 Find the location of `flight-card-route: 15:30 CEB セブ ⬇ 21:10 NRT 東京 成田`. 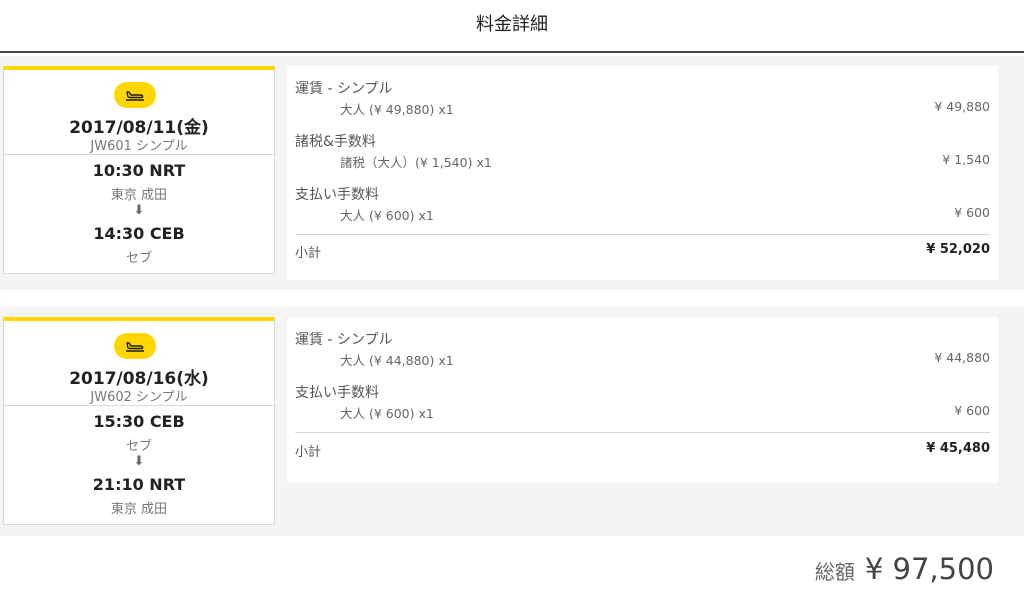

flight-card-route: 15:30 CEB セブ ⬇ 21:10 NRT 東京 成田 is located at coordinates (139, 465).